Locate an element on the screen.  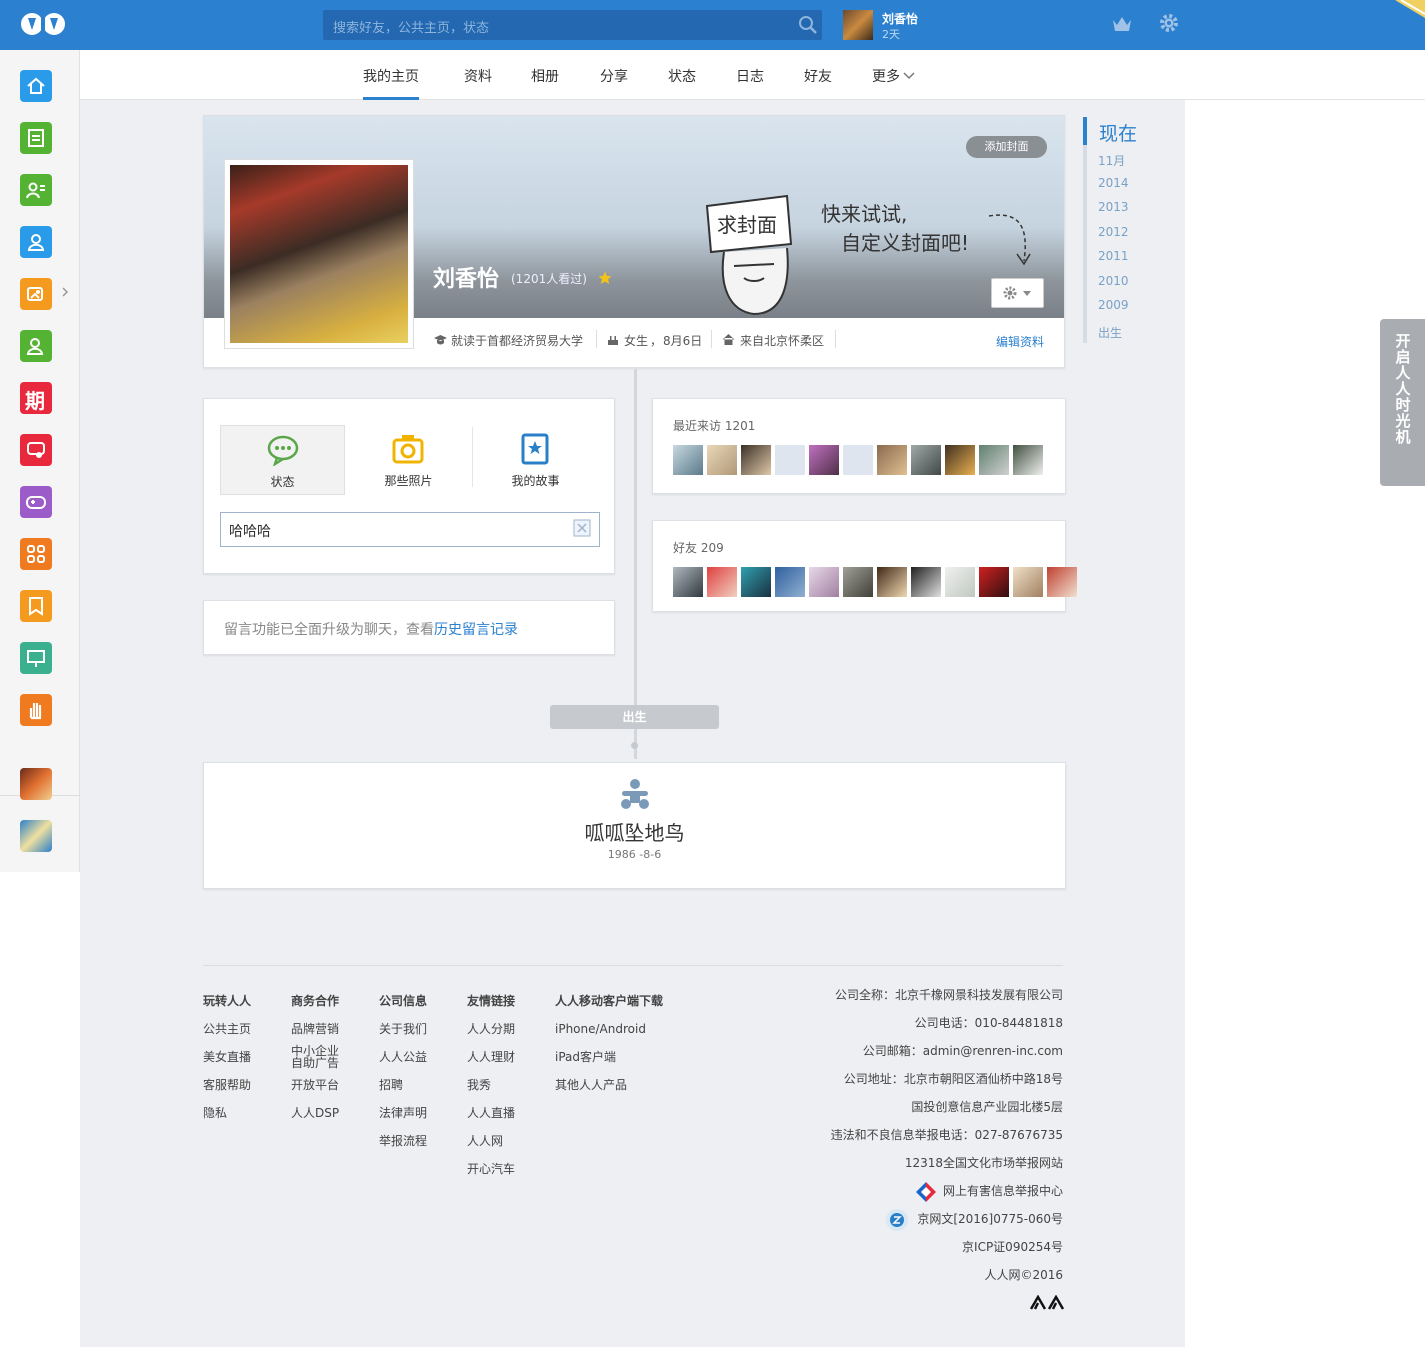
footer-link: 开放平台 is located at coordinates (316, 1085).